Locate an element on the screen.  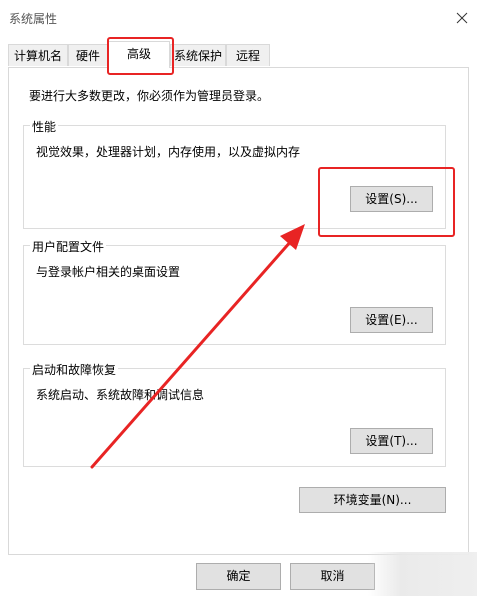
startup-recovery-description: 系统启动、系统故障和调试信息 is located at coordinates (120, 395).